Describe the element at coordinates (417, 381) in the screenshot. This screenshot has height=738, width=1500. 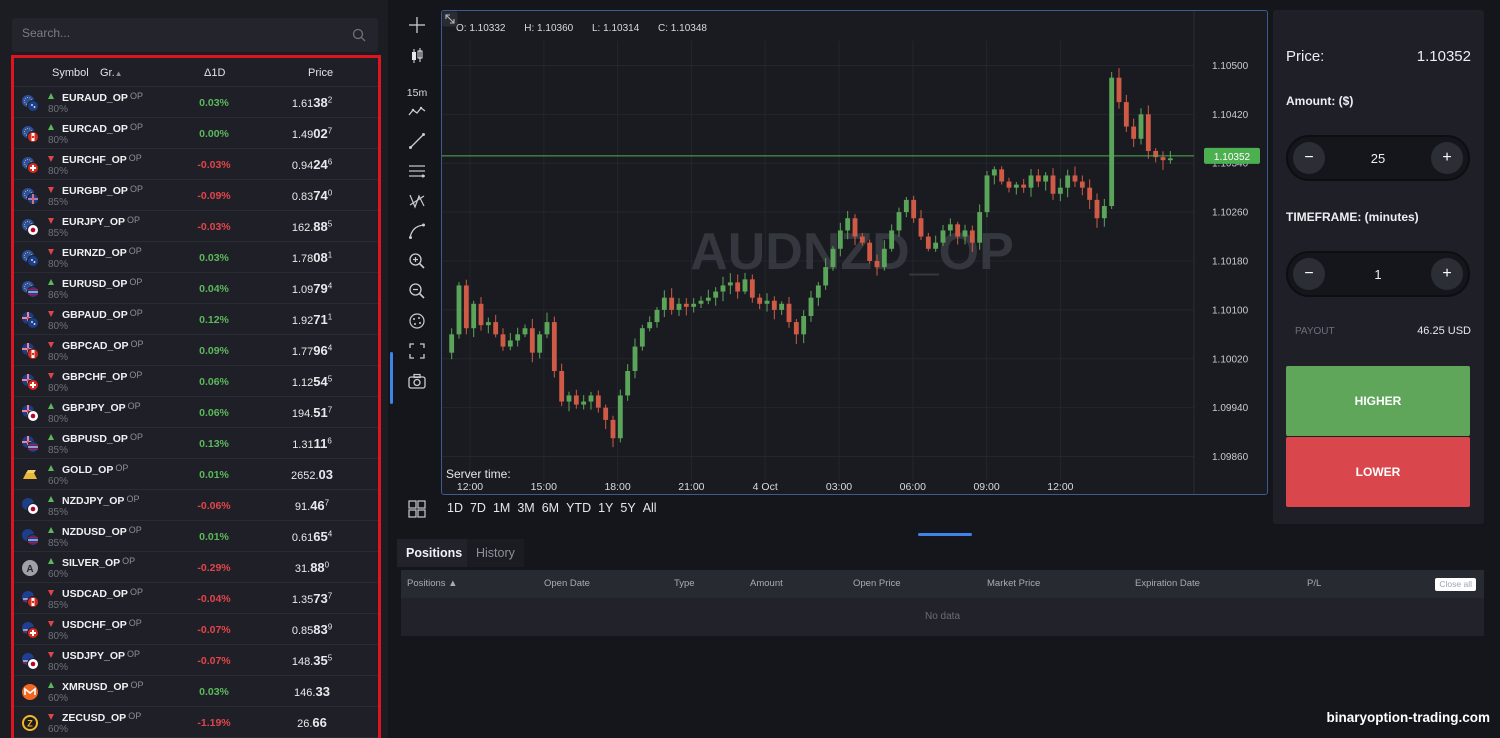
I see `camera-icon` at that location.